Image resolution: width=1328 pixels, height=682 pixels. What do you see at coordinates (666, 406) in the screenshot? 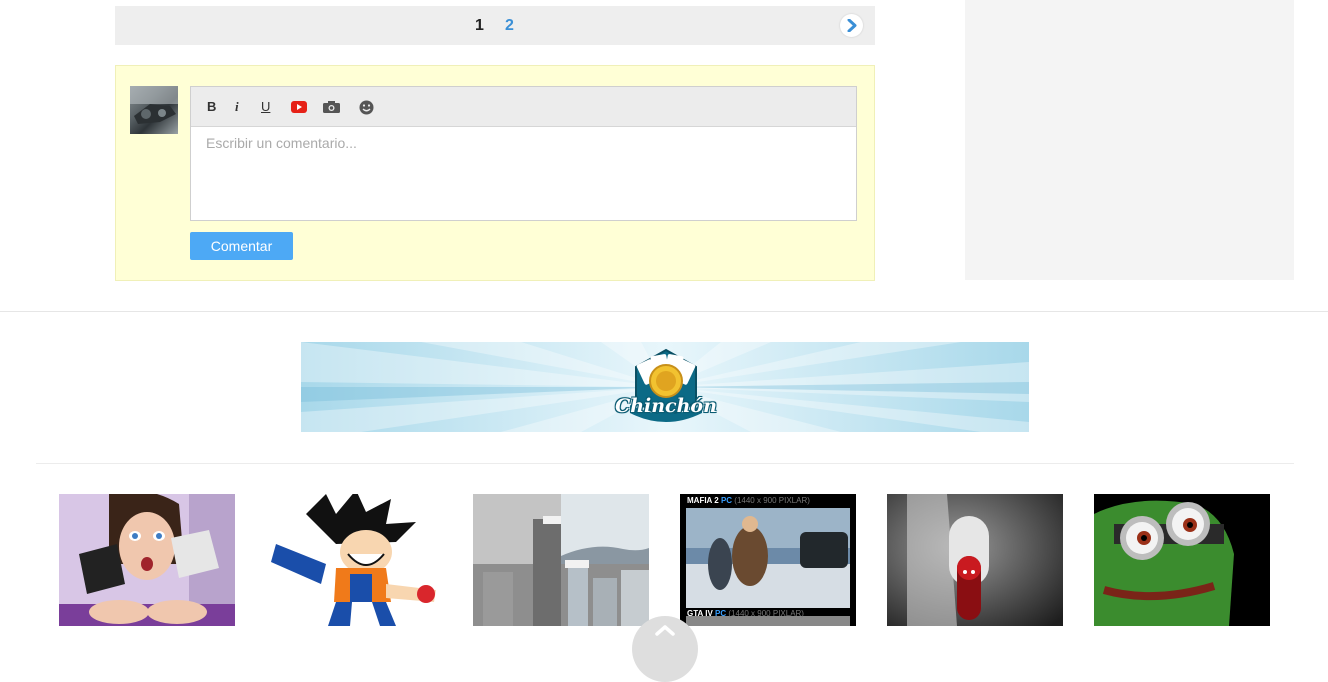
I see `chinchon-logo-text: Chinchón` at bounding box center [666, 406].